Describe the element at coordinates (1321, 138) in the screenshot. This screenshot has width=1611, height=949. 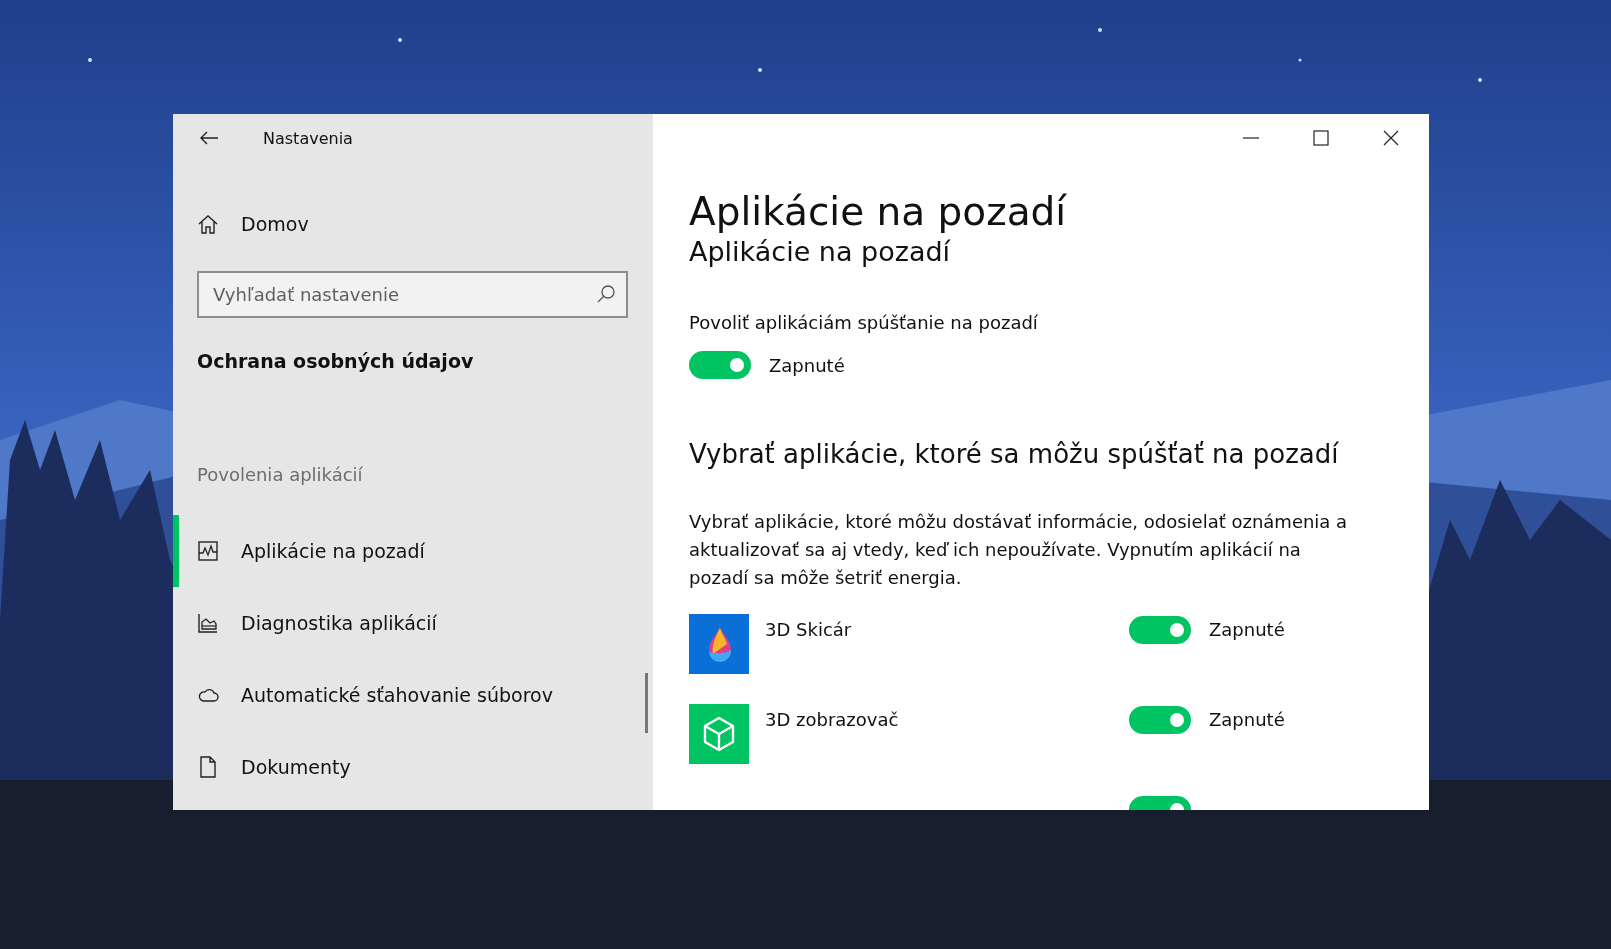
I see `maximize-icon` at that location.